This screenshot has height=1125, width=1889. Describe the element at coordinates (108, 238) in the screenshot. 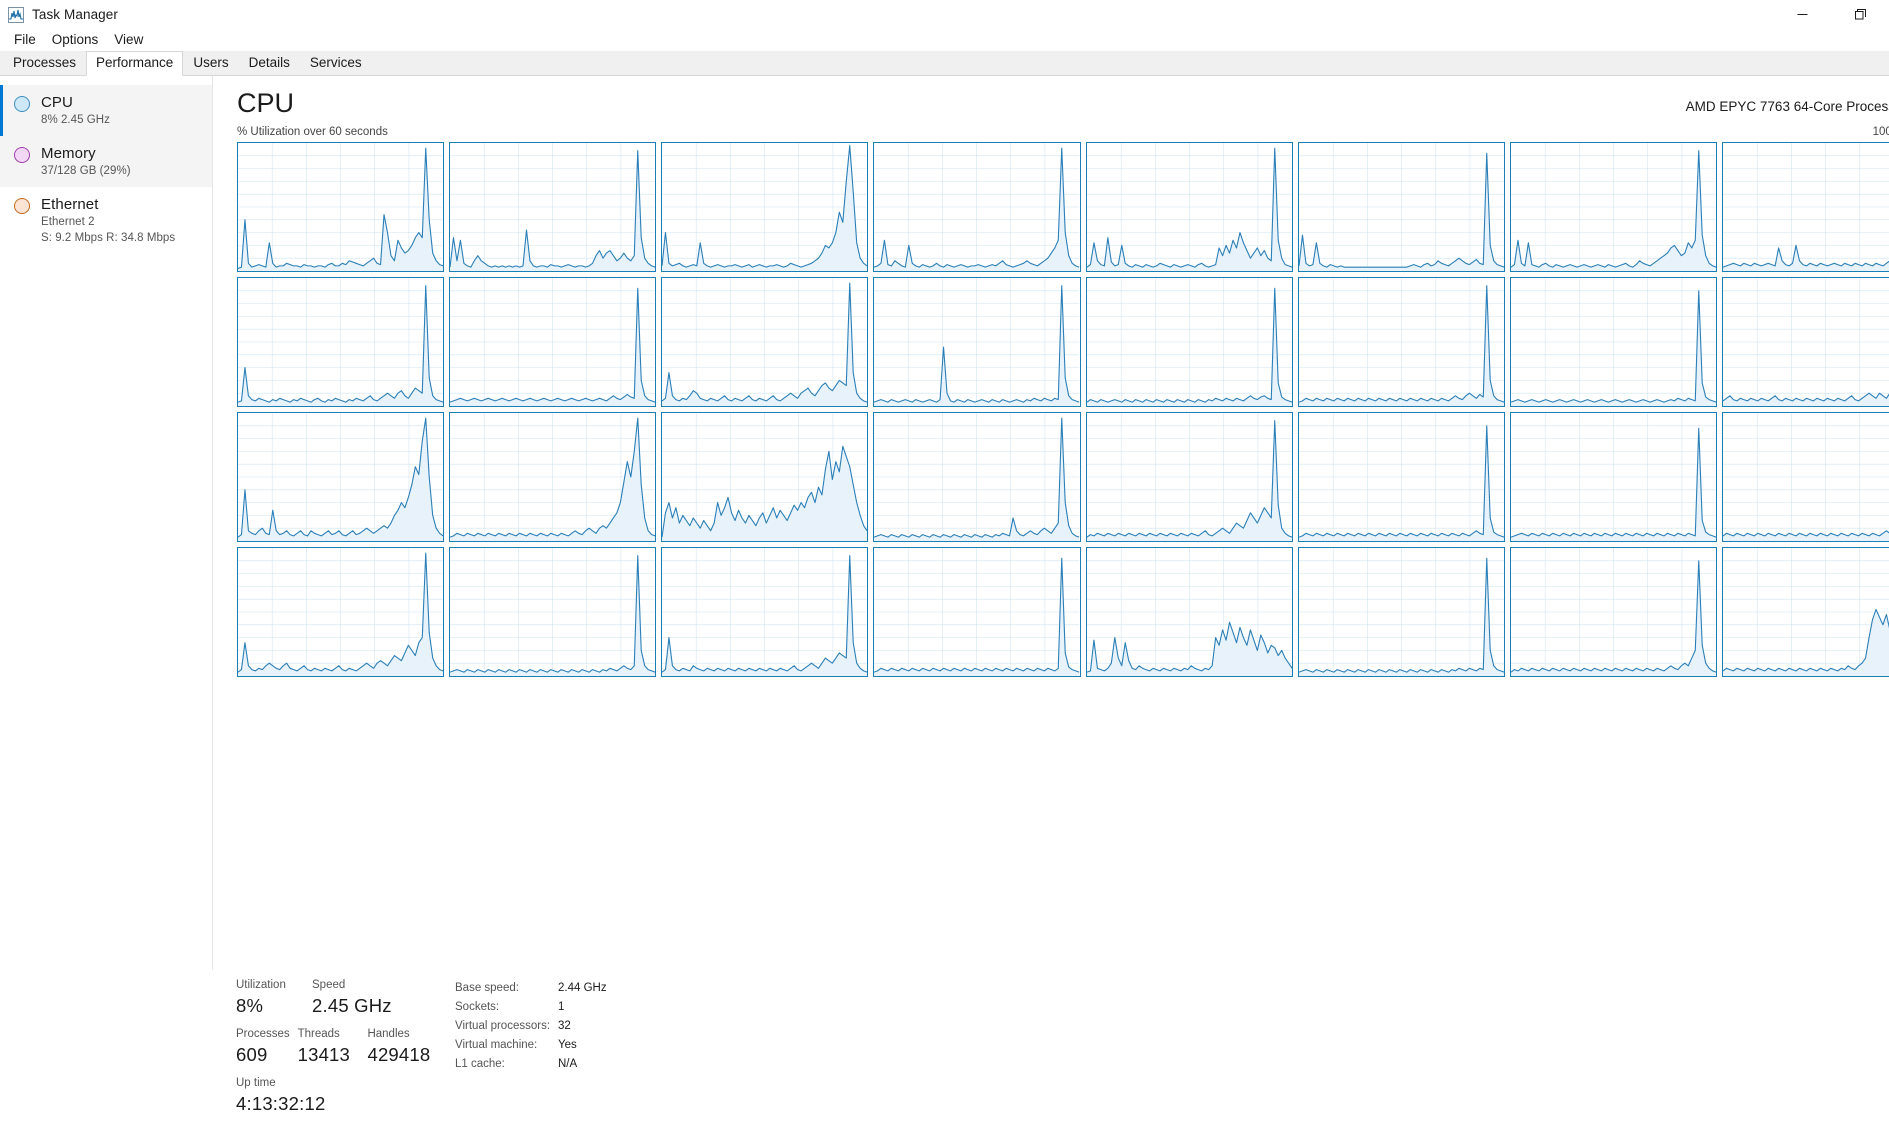

I see `sidebar-item-ethernet-rate: S: 9.2 Mbps R: 34.8 Mbps` at that location.